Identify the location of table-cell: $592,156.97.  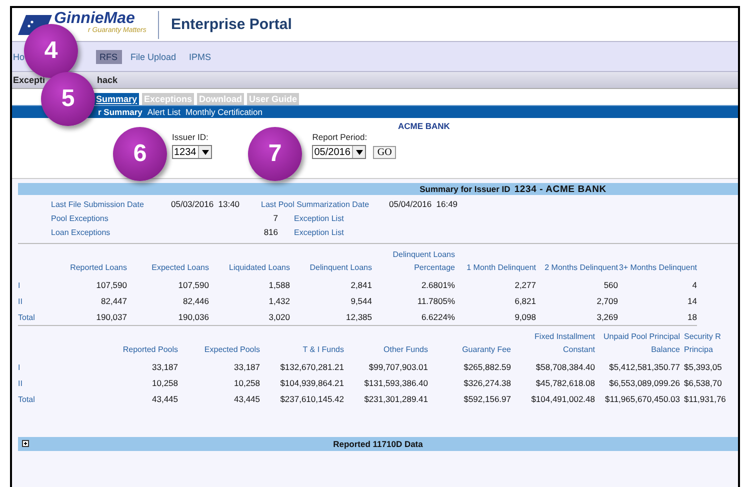
(487, 399).